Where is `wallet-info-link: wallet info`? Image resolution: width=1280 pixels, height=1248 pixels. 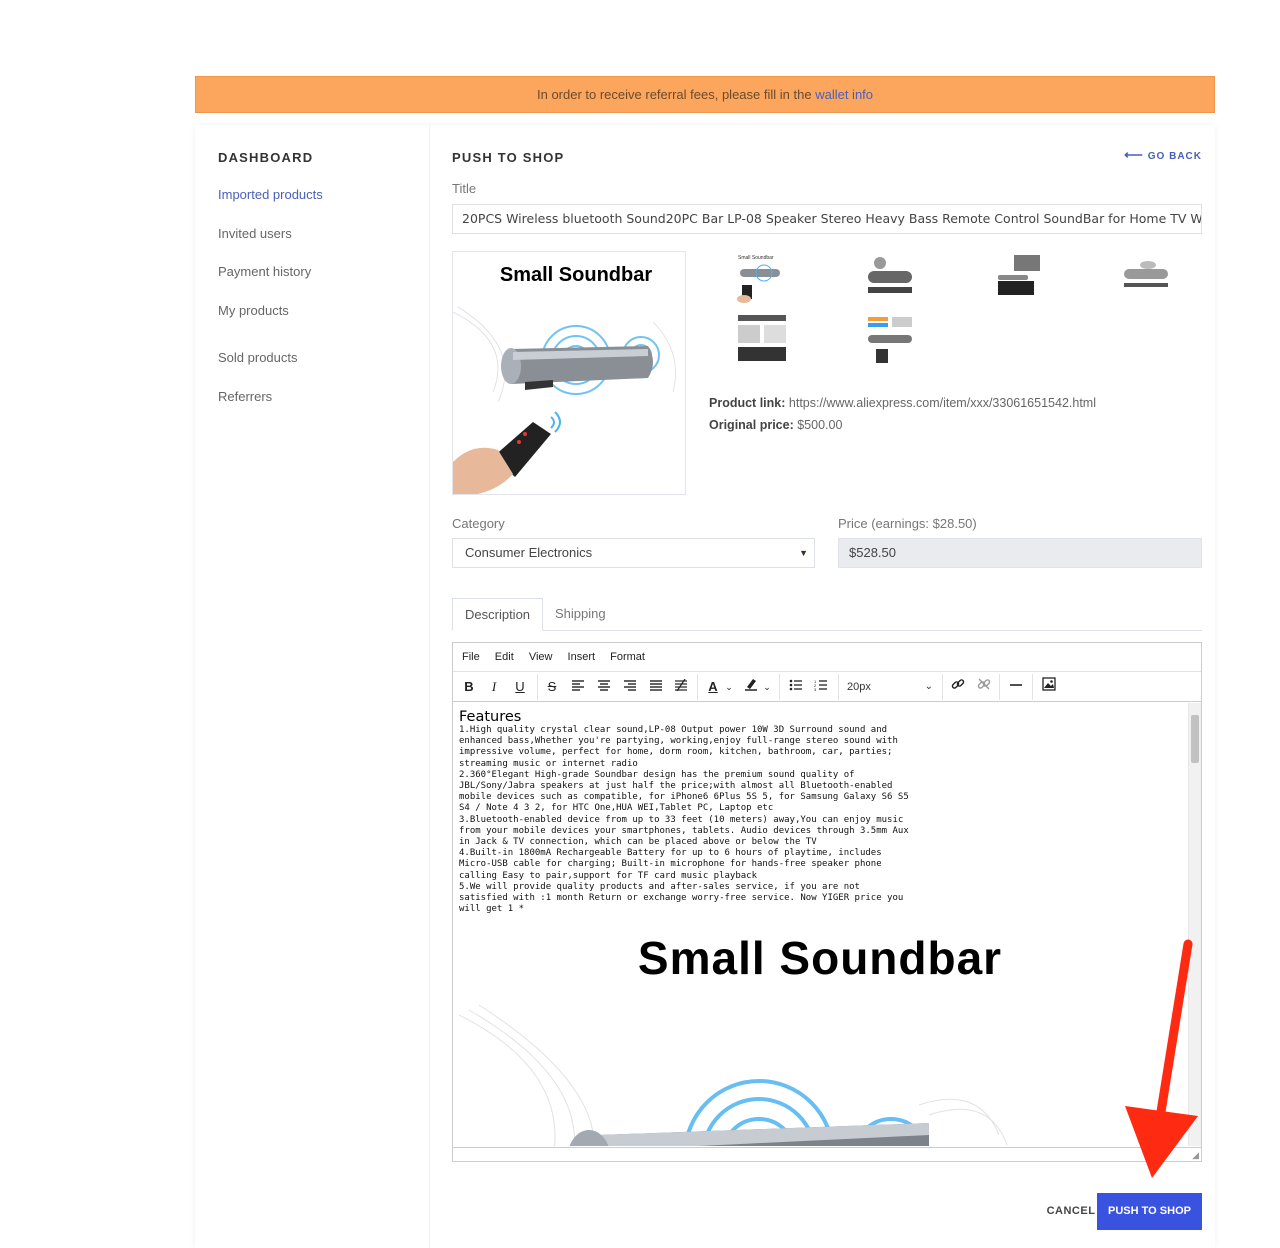
wallet-info-link: wallet info is located at coordinates (844, 94).